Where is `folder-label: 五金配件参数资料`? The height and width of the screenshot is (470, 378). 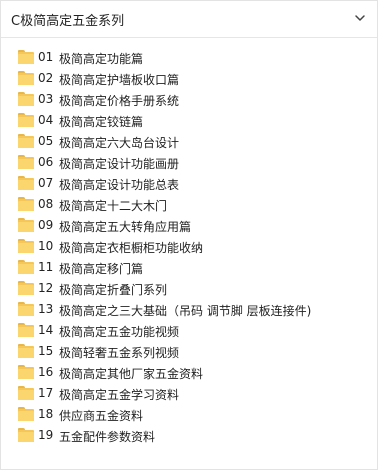
folder-label: 五金配件参数资料 is located at coordinates (107, 437).